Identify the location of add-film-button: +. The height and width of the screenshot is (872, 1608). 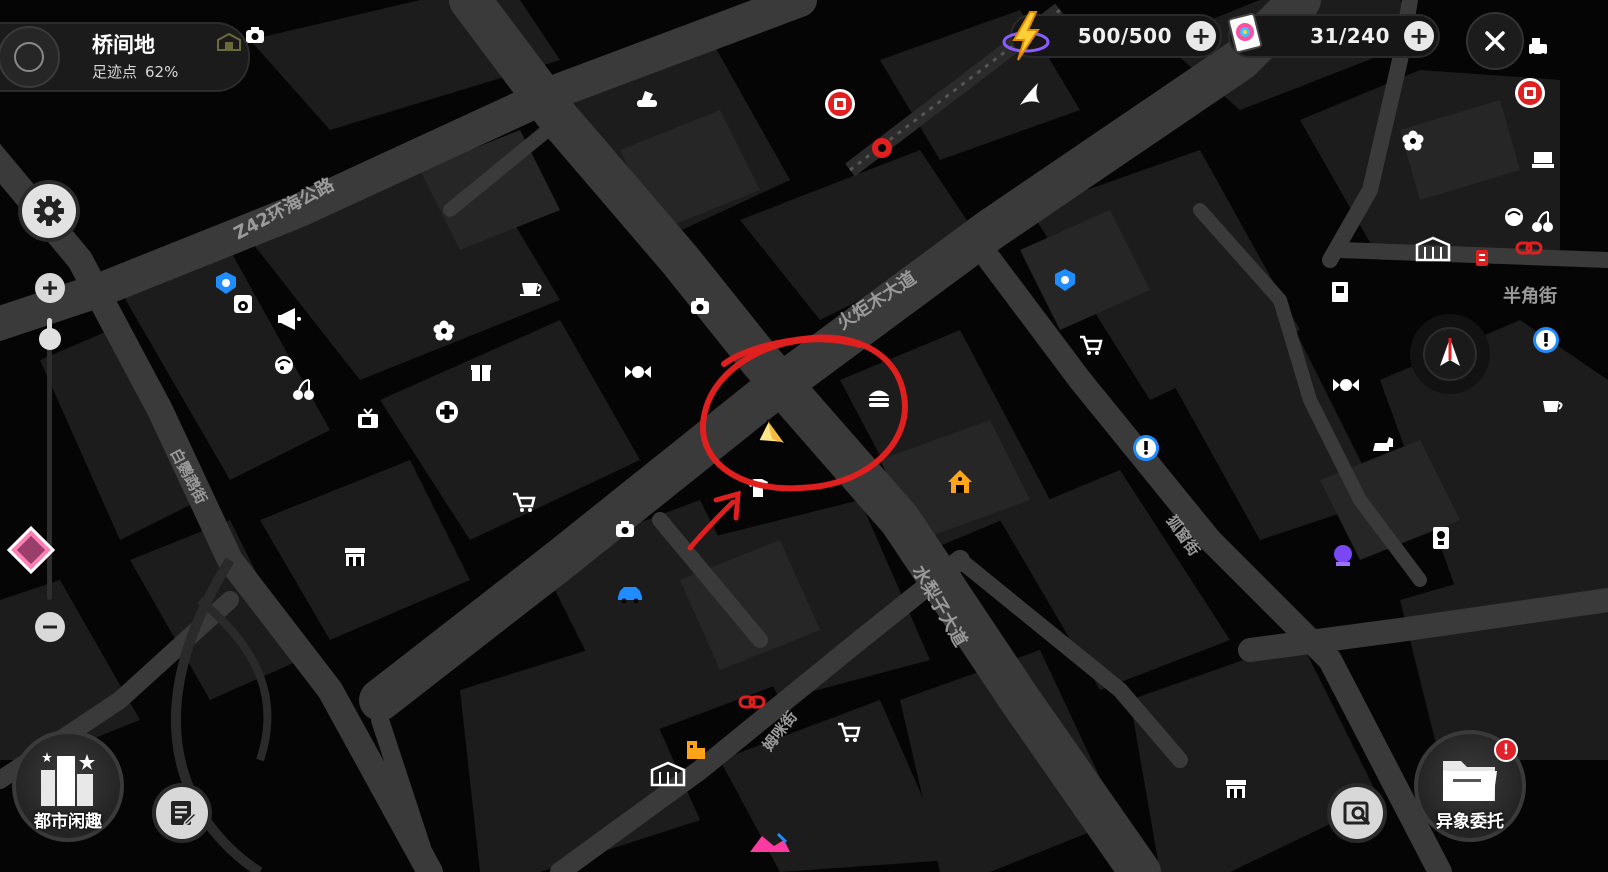
(1419, 36).